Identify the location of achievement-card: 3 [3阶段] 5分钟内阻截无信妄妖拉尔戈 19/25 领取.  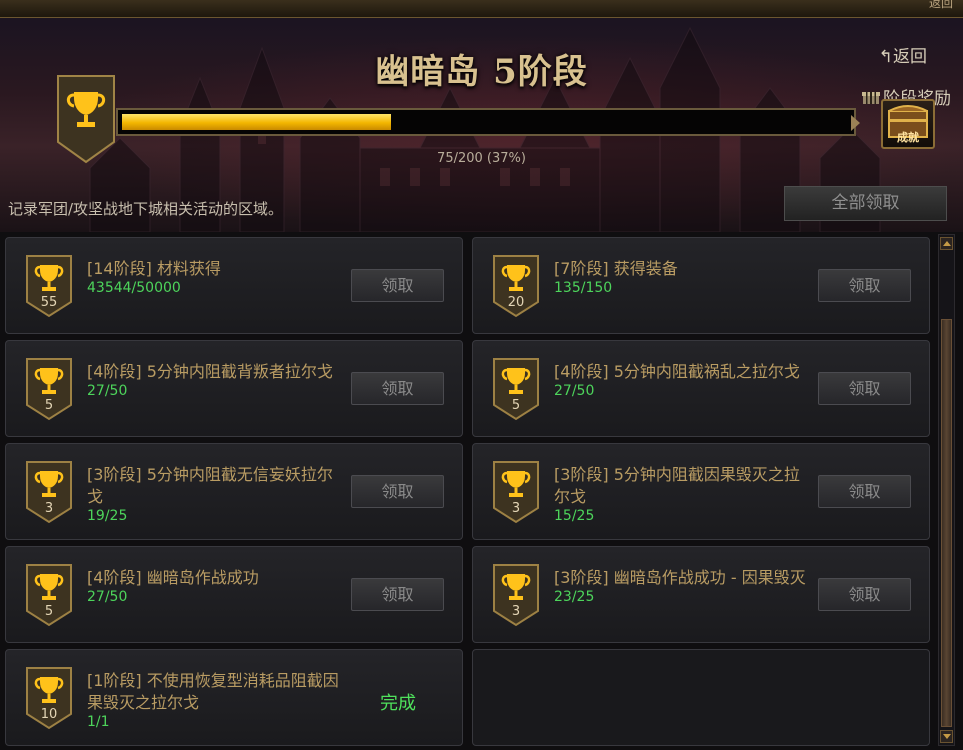
(234, 491).